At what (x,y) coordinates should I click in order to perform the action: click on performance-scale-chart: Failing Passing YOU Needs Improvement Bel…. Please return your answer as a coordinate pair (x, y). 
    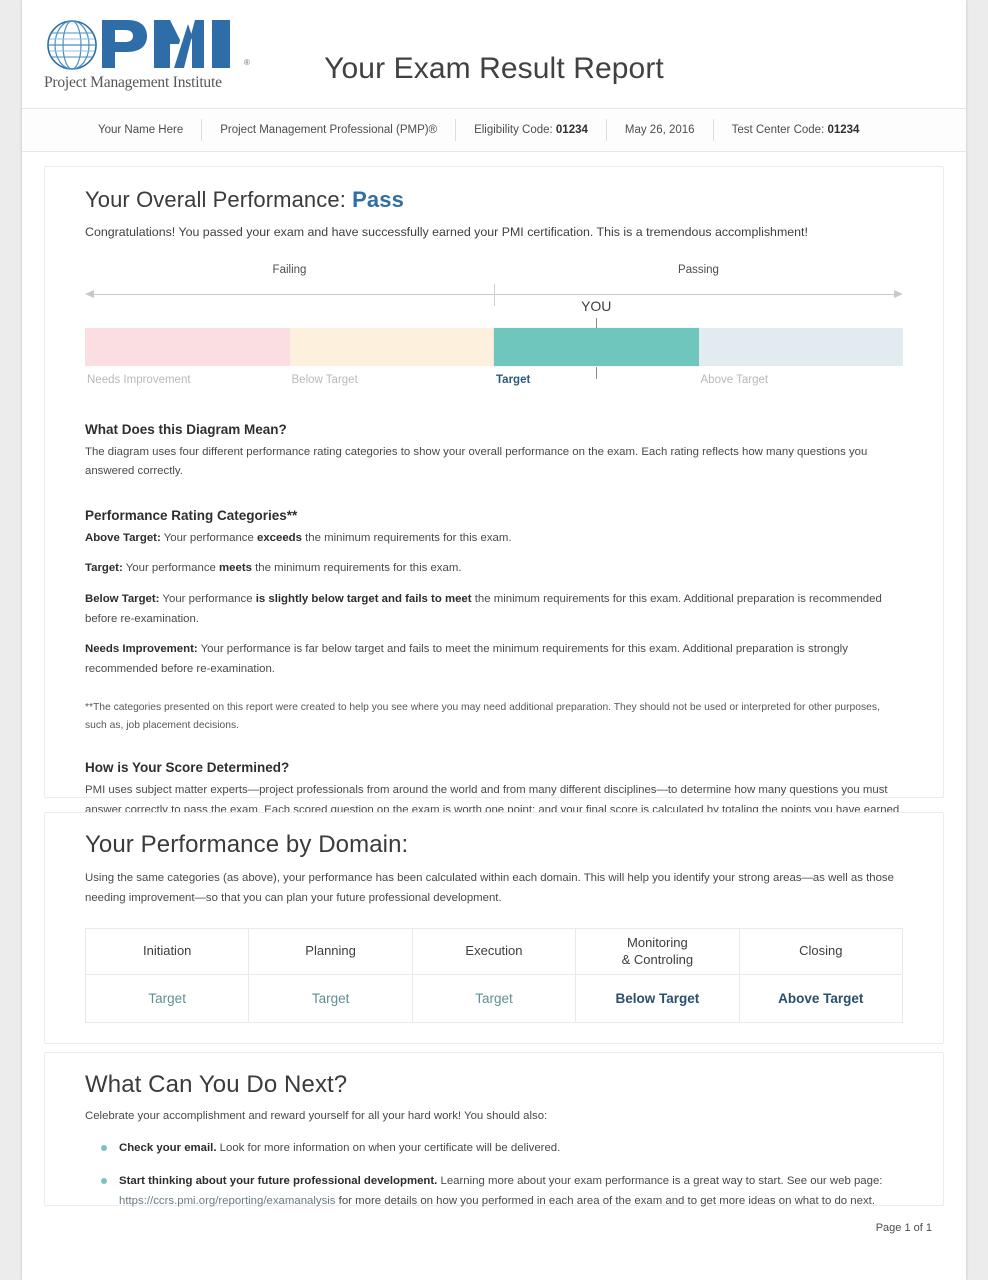
    Looking at the image, I should click on (494, 330).